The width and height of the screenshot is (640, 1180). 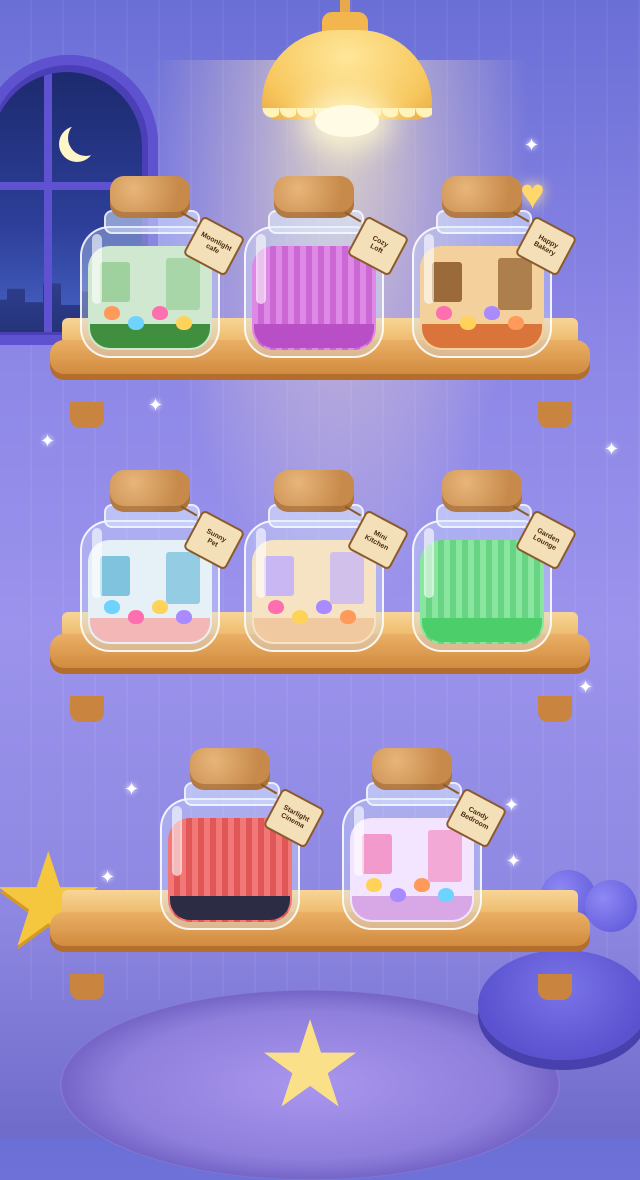 What do you see at coordinates (327, 267) in the screenshot?
I see `jar-cozy-loft: Cozy Loft` at bounding box center [327, 267].